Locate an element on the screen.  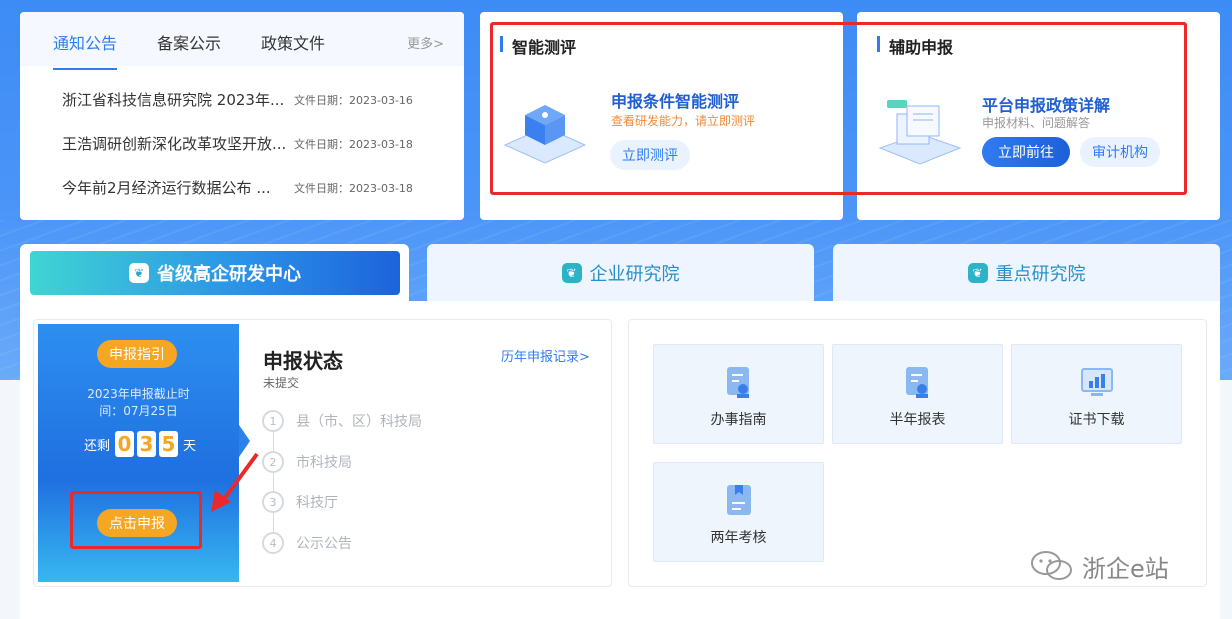
watermark-text: 浙企e站 is located at coordinates (1125, 568).